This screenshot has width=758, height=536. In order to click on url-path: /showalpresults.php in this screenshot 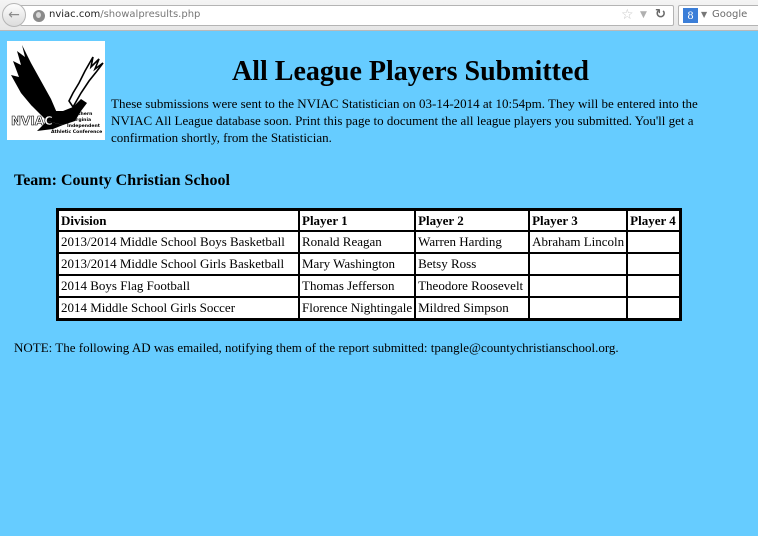, I will do `click(150, 14)`.